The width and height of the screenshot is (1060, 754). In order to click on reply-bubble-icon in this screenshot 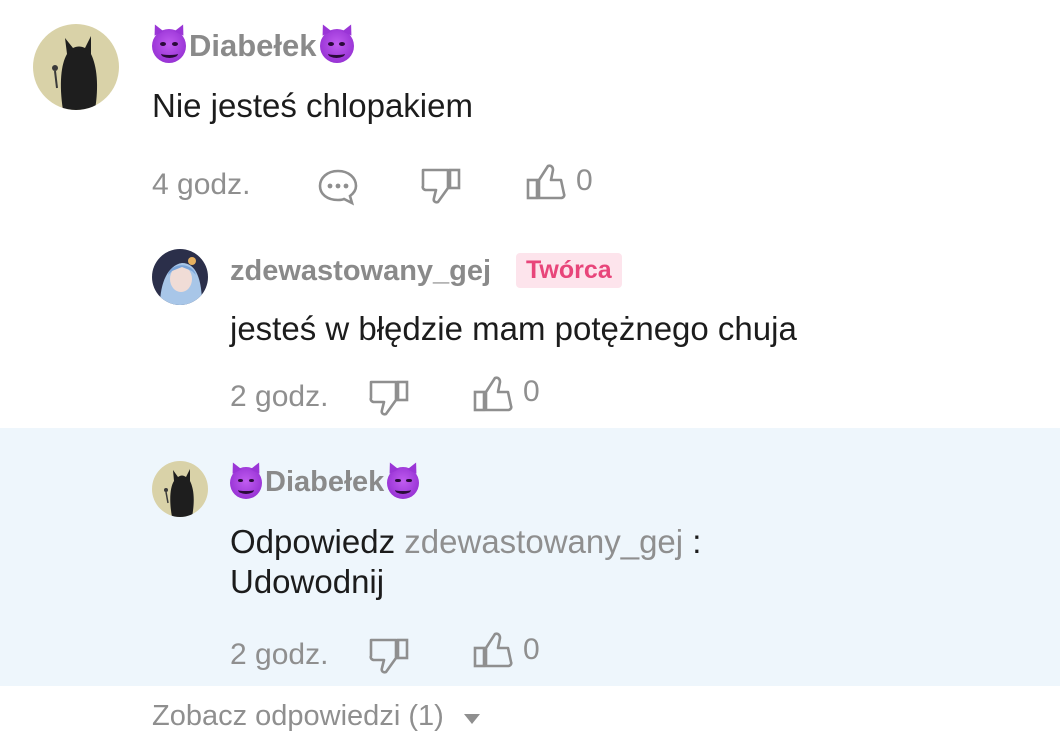, I will do `click(338, 189)`.